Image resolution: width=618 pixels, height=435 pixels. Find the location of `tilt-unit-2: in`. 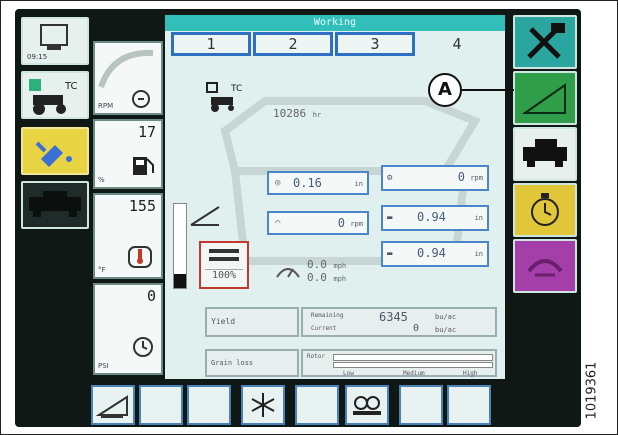

tilt-unit-2: in is located at coordinates (478, 254).